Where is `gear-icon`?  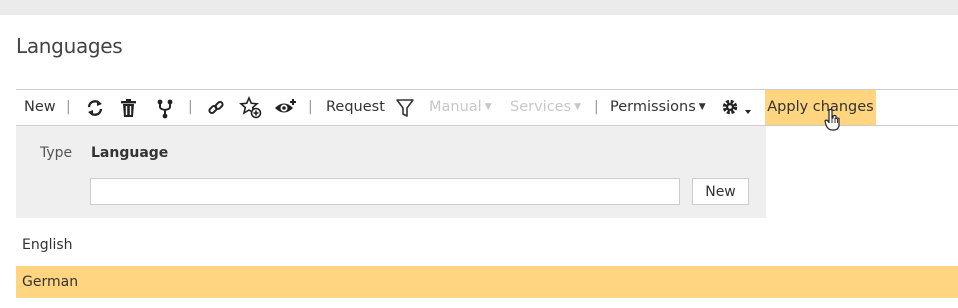 gear-icon is located at coordinates (736, 107).